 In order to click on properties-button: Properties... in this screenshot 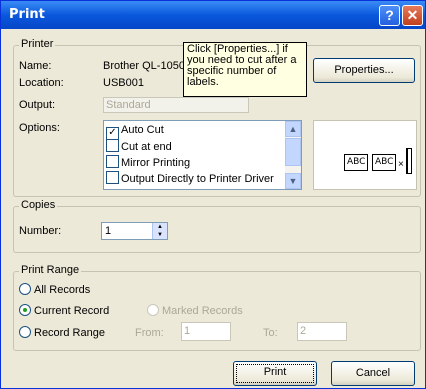, I will do `click(364, 70)`.